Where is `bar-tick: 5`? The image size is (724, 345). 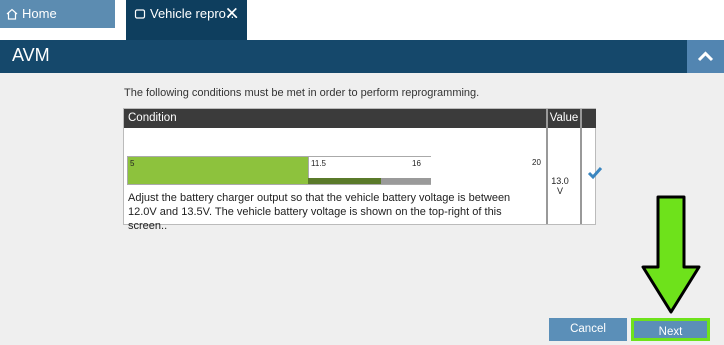
bar-tick: 5 is located at coordinates (132, 163).